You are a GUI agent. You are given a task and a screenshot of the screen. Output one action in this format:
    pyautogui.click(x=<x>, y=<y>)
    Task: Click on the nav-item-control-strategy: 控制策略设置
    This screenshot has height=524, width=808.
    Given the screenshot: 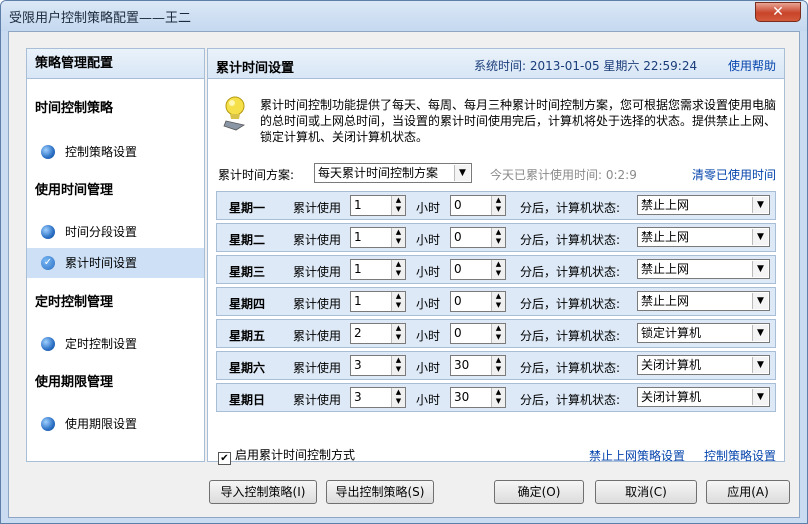 What is the action you would take?
    pyautogui.click(x=115, y=152)
    